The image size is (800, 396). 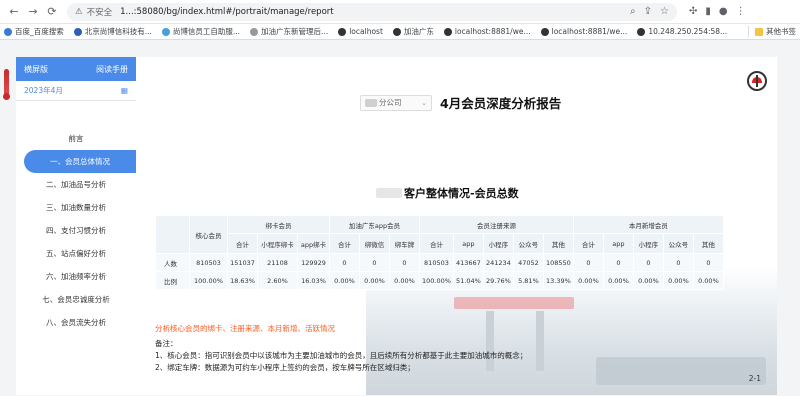 What do you see at coordinates (741, 11) in the screenshot?
I see `menu-icon: ⋮` at bounding box center [741, 11].